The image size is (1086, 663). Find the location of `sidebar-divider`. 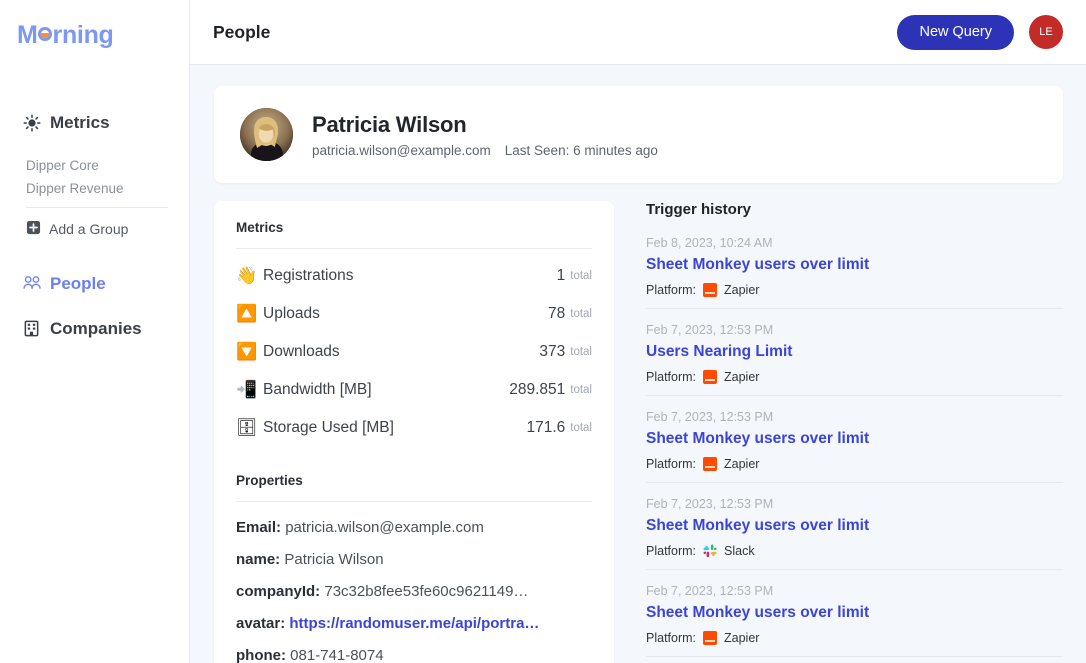

sidebar-divider is located at coordinates (97, 207).